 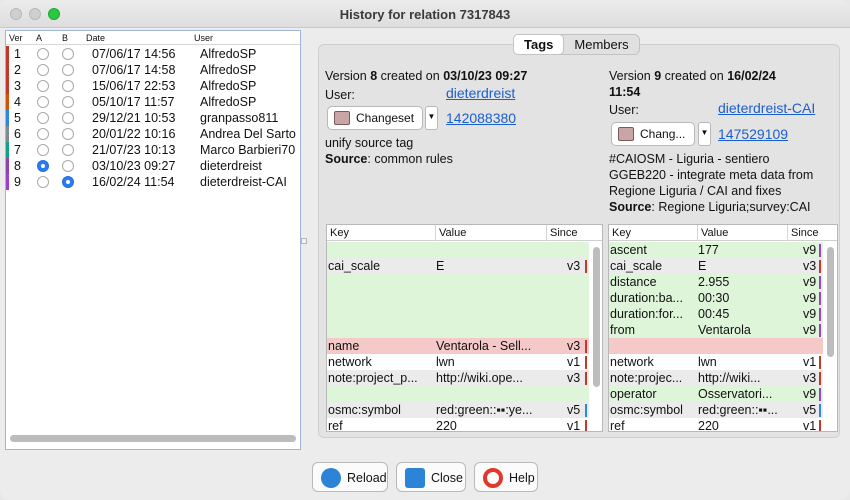 I want to click on tag-row: duration:ba... 00:30 v9, so click(x=716, y=298).